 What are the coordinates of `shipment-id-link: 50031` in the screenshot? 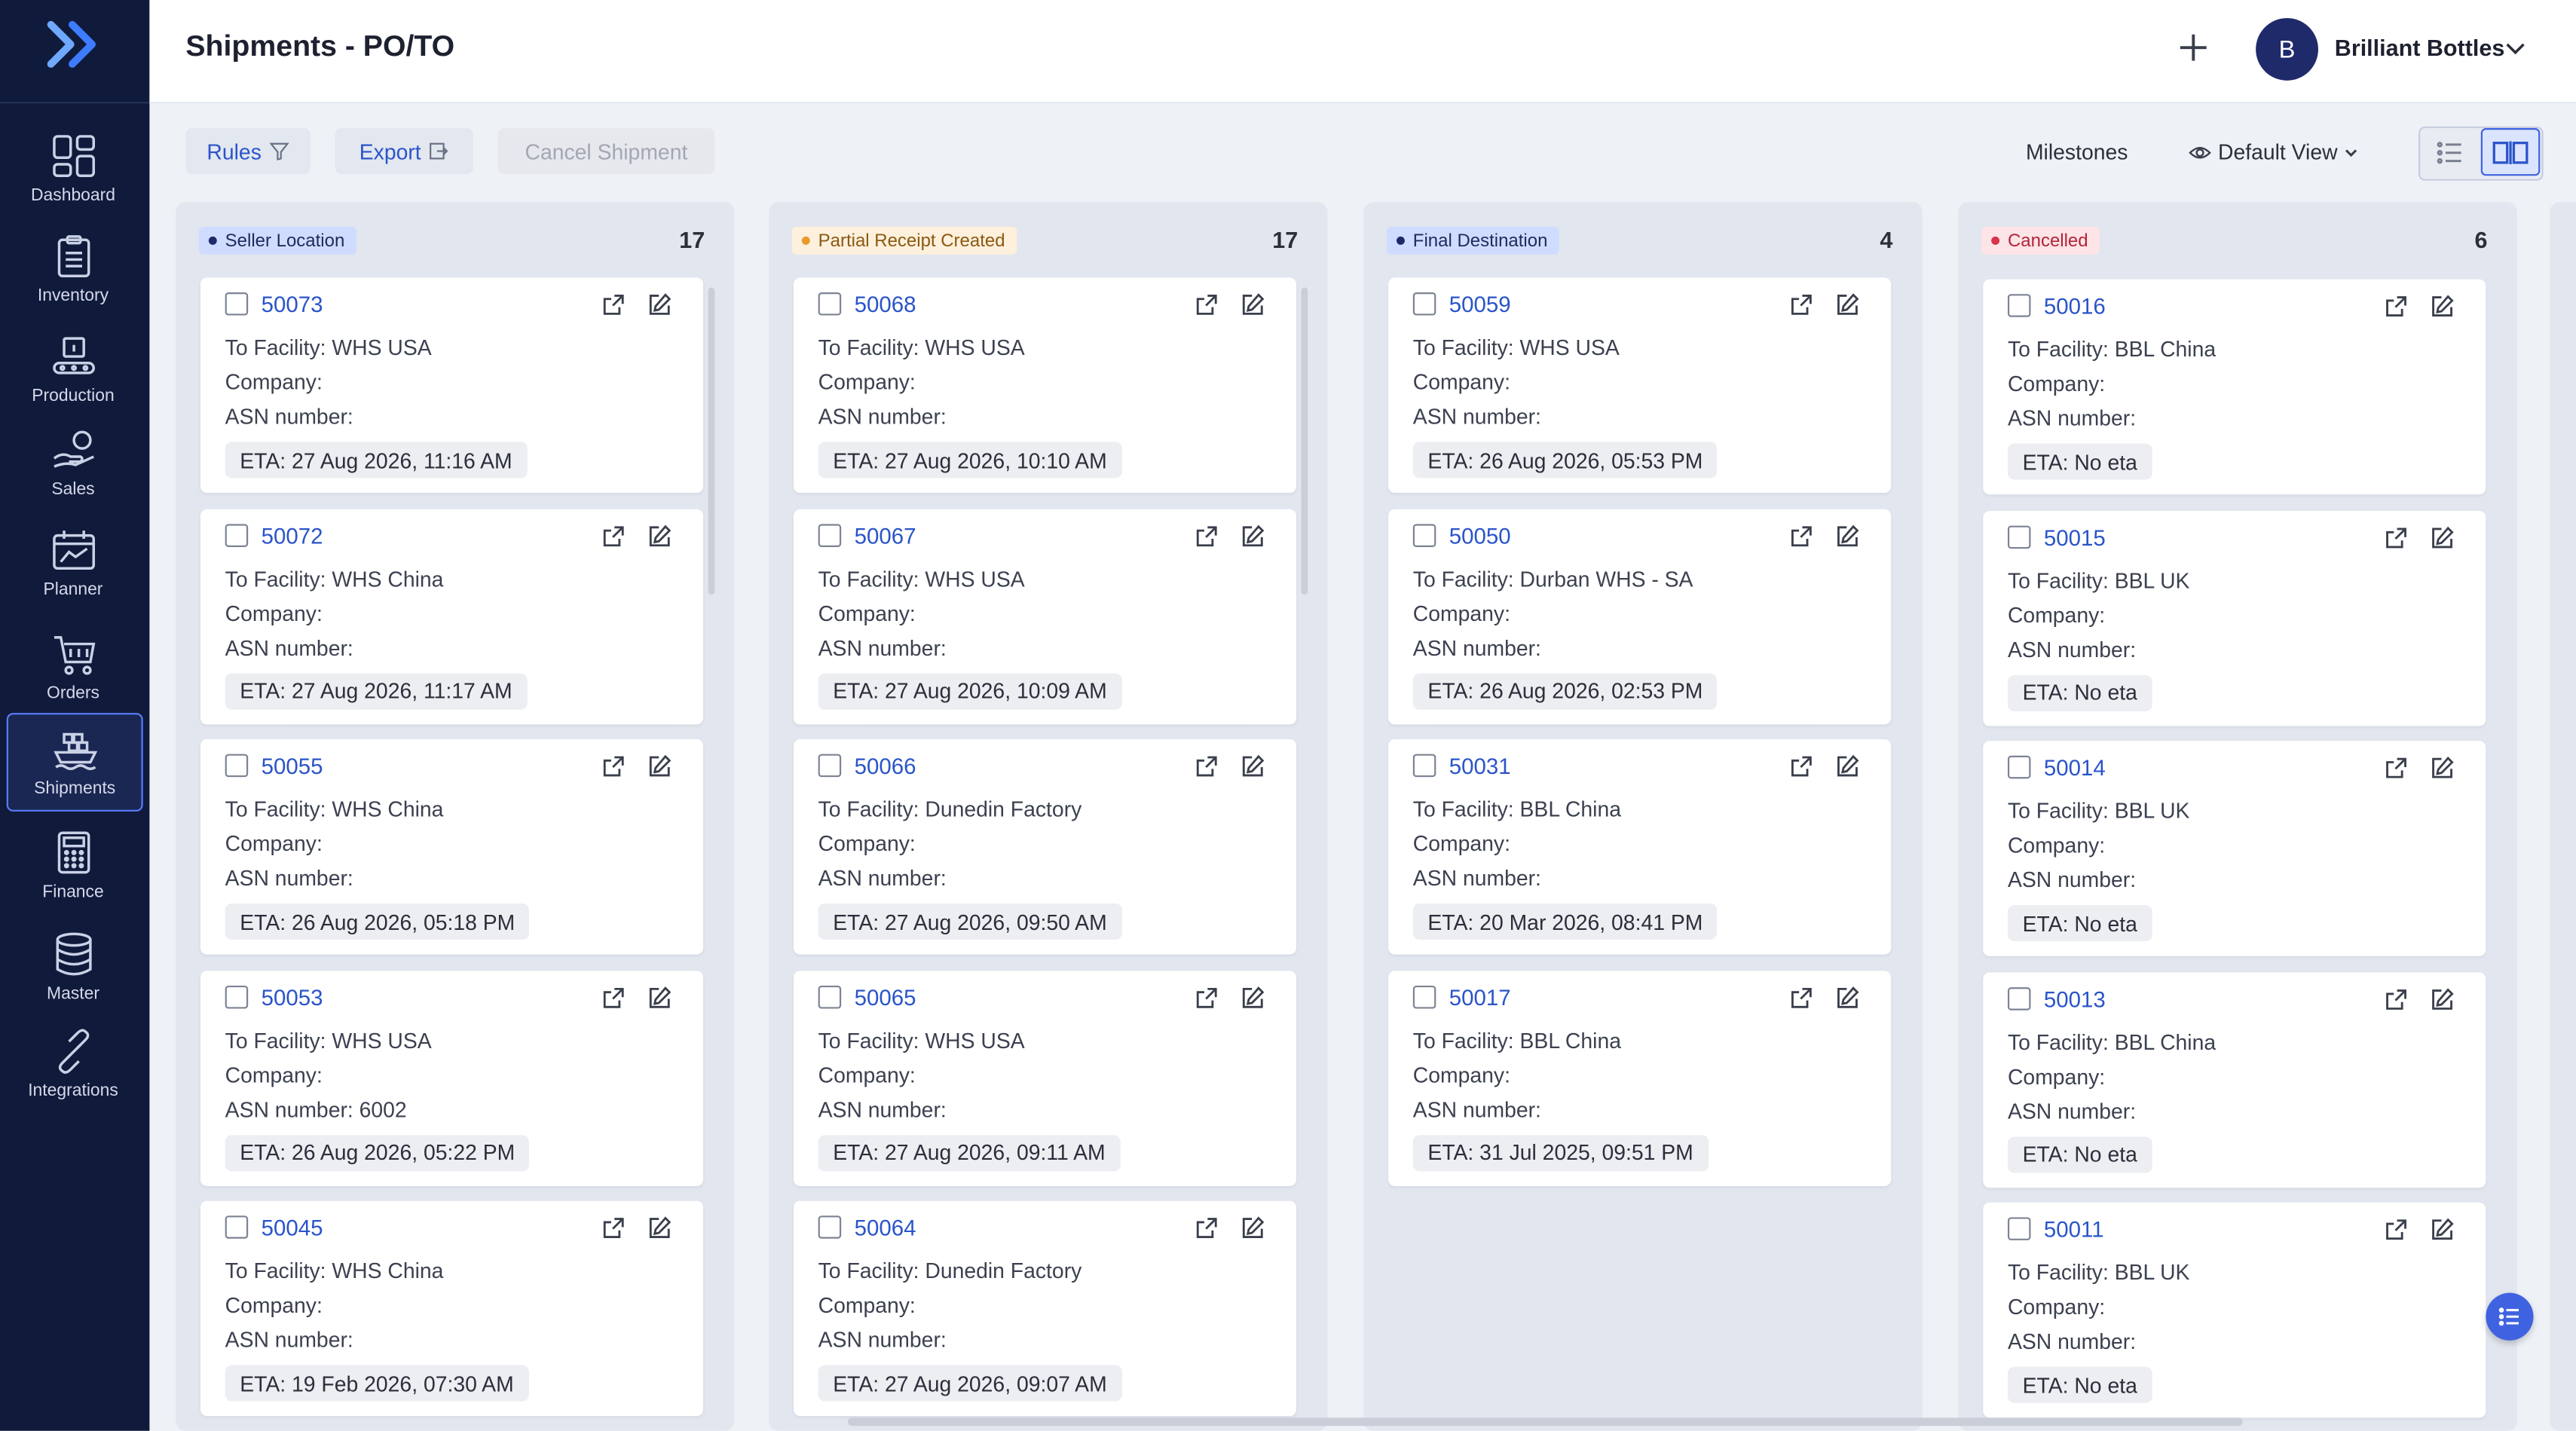 It's located at (1480, 766).